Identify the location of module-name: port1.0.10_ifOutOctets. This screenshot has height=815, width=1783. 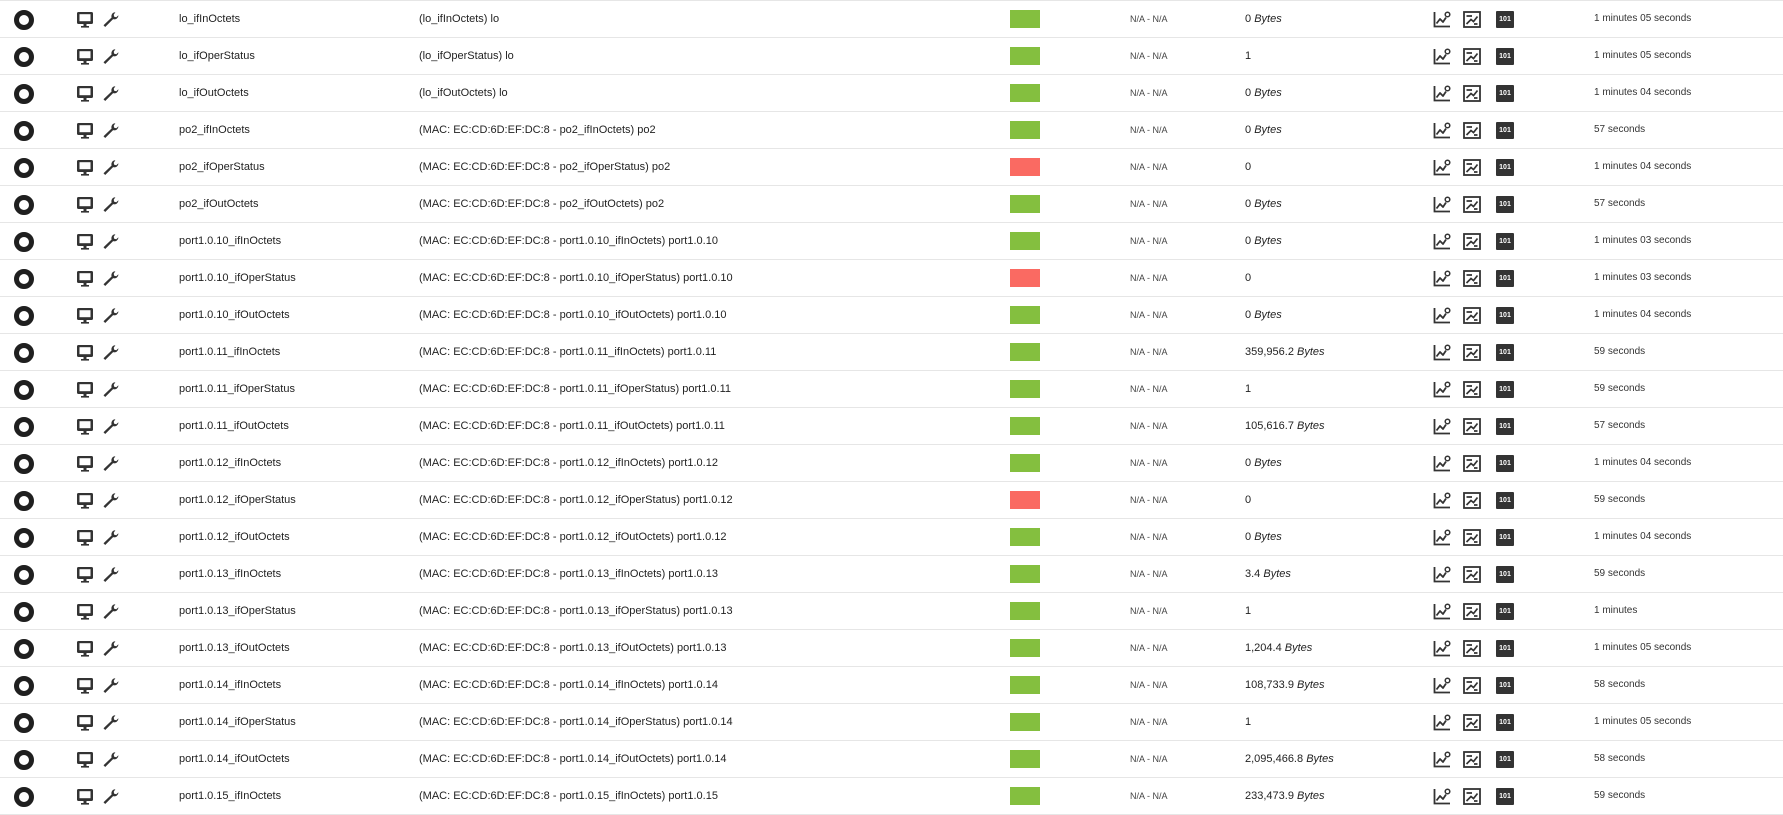
(234, 315).